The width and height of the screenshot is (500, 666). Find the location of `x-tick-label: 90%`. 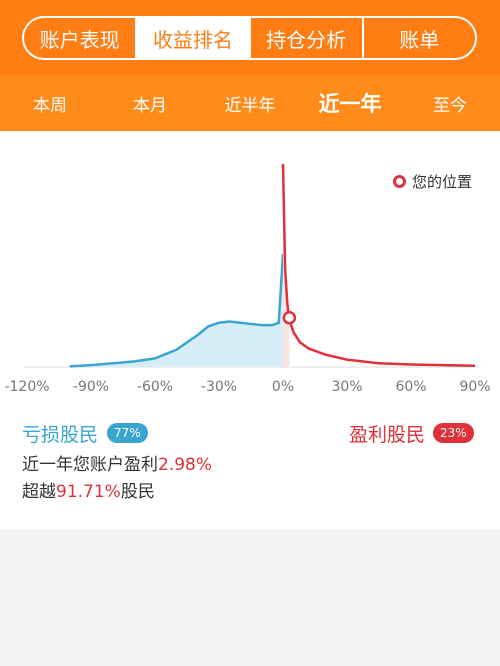

x-tick-label: 90% is located at coordinates (474, 387).